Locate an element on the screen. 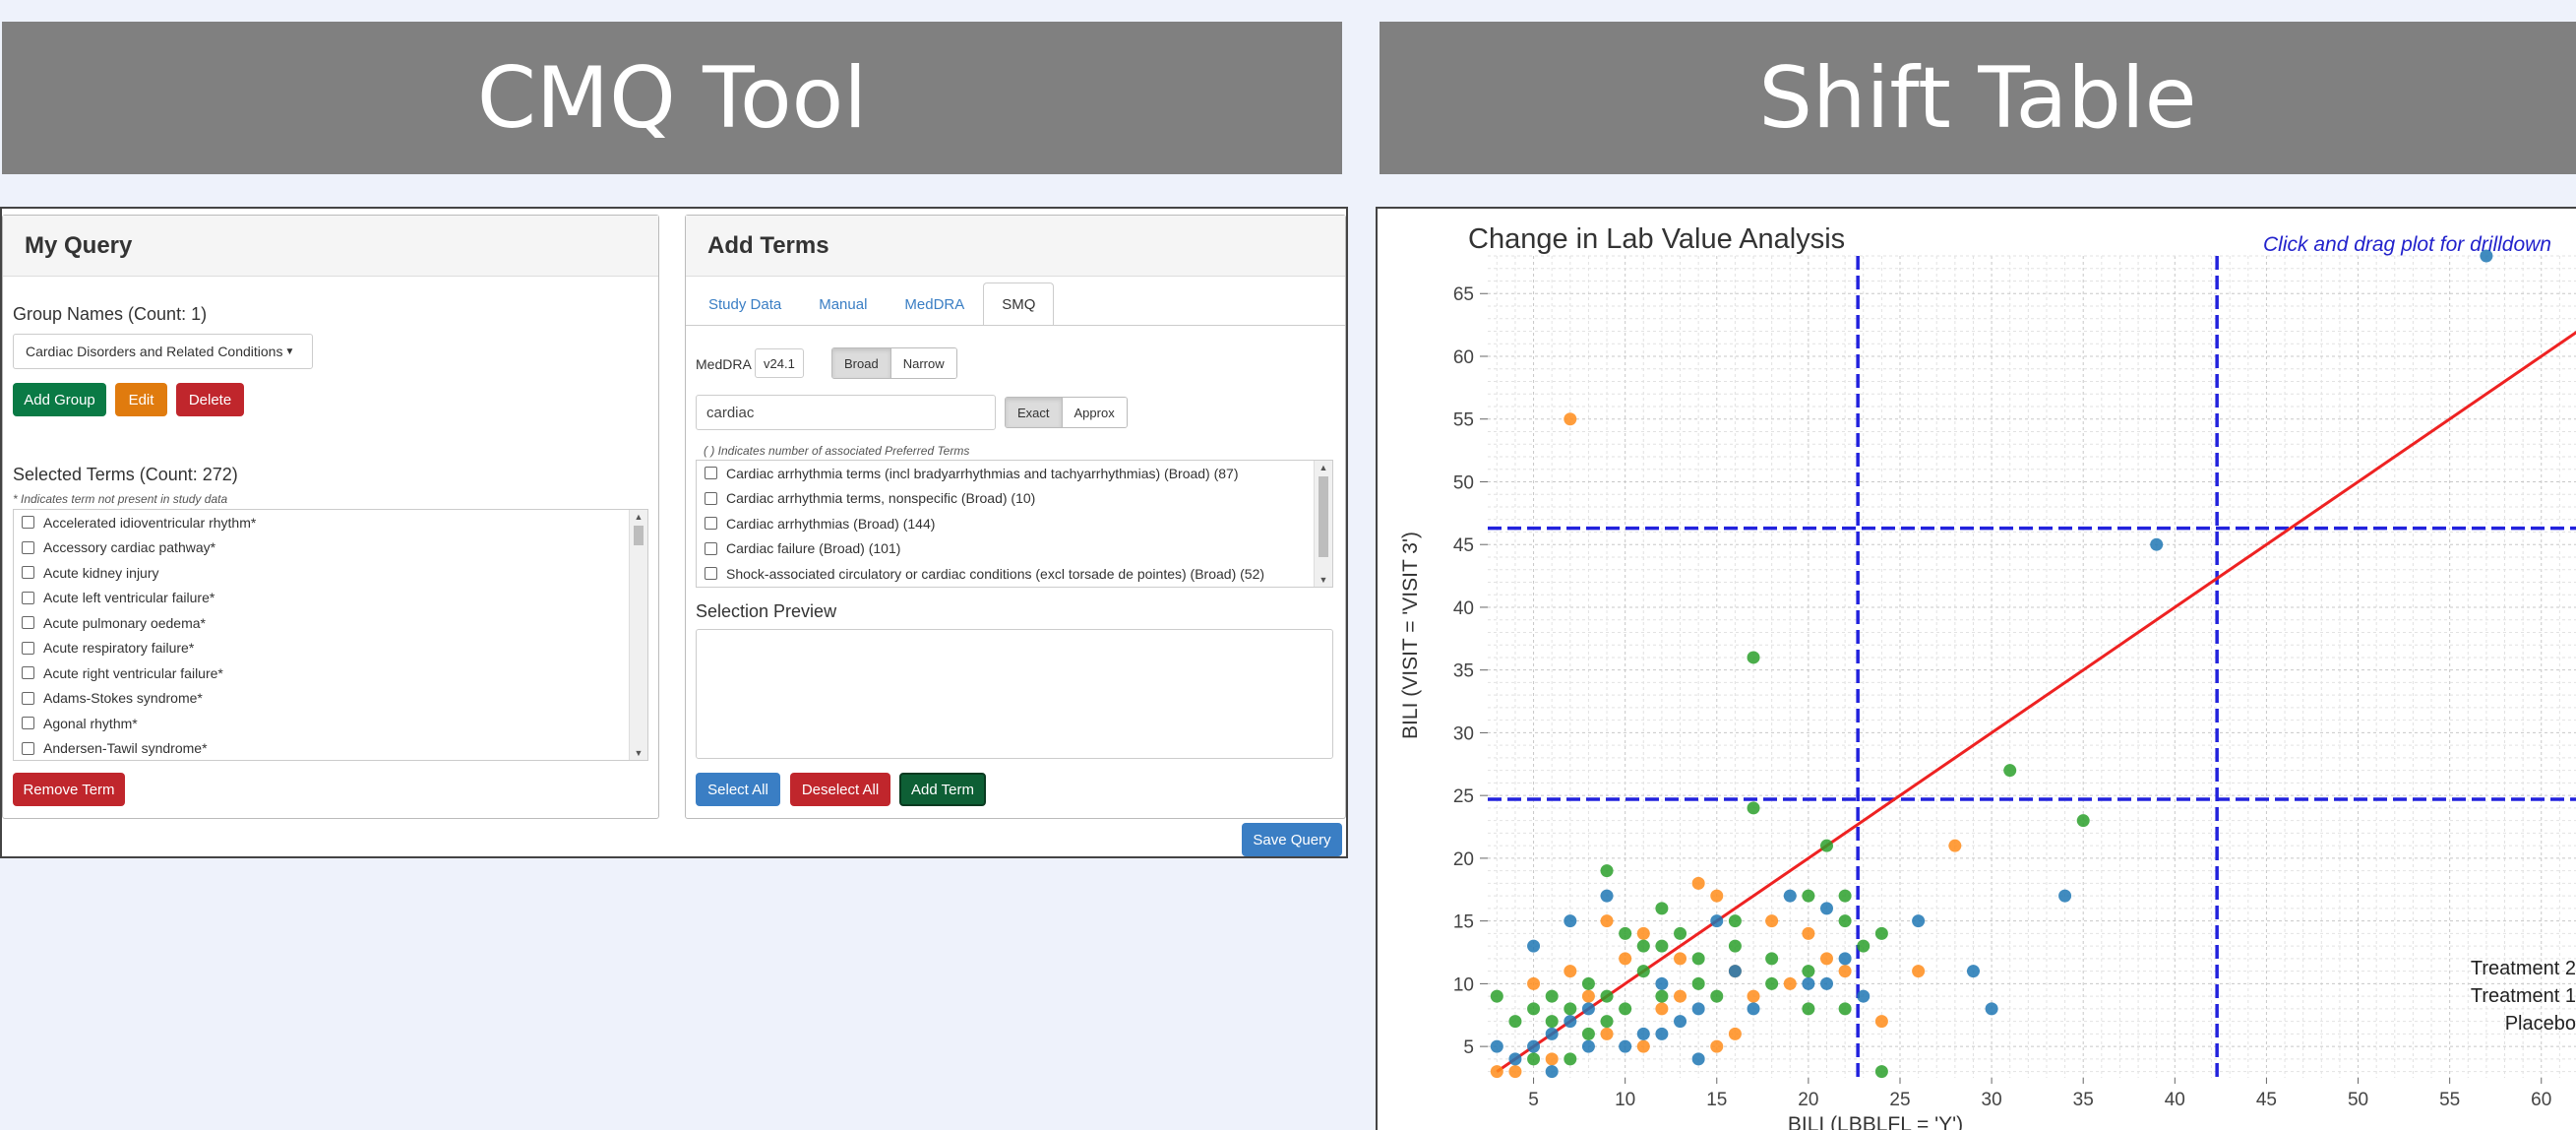 The height and width of the screenshot is (1130, 2576). list-item: Acute pulmonary oedema* is located at coordinates (330, 623).